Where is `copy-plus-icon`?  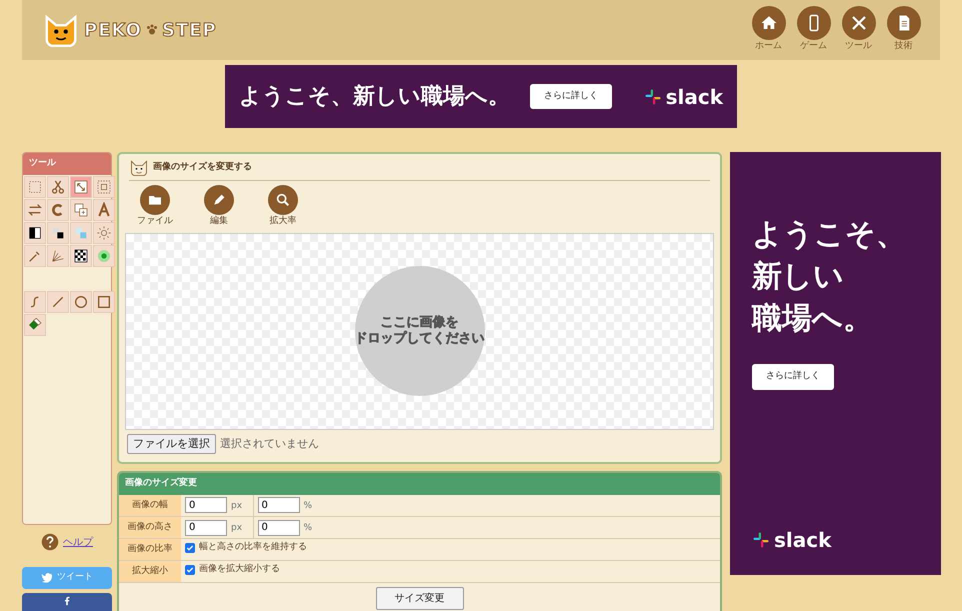 copy-plus-icon is located at coordinates (81, 210).